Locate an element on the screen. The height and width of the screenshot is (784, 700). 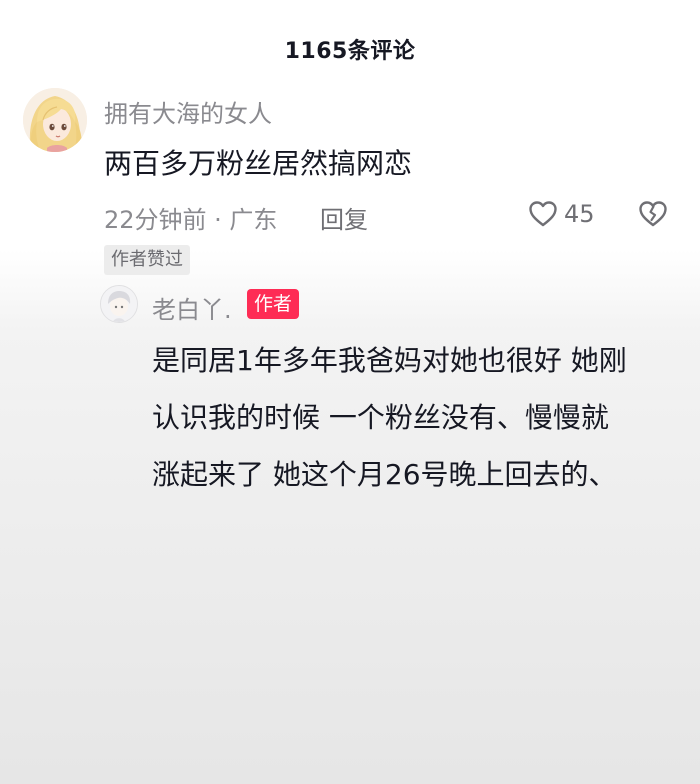
reply-avatar is located at coordinates (119, 304).